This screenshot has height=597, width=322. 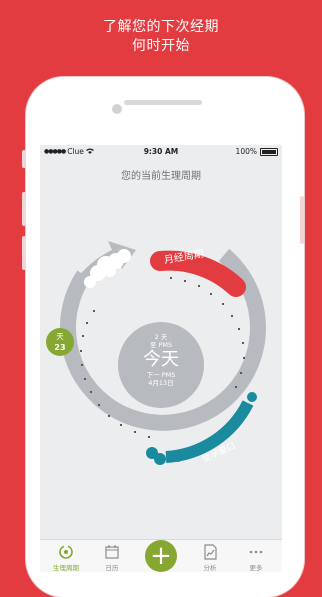 I want to click on tab-bar: 生理周期 日历 + 分析 更多, so click(x=161, y=555).